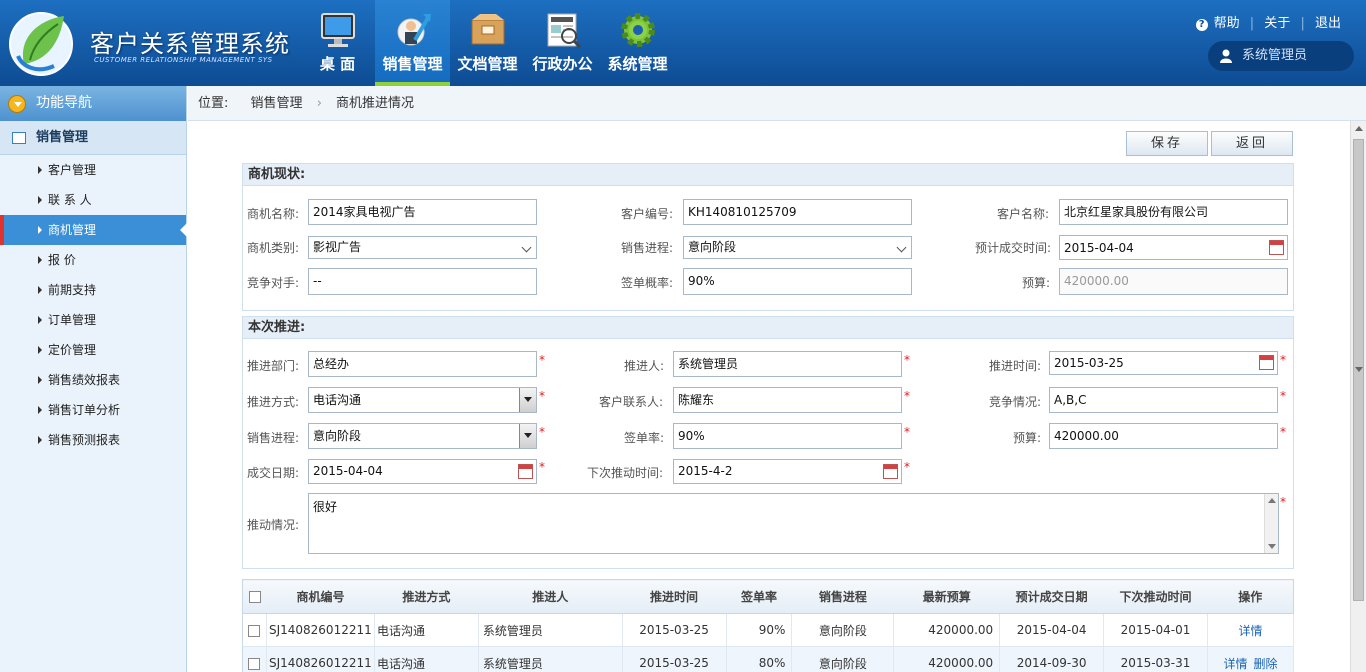 Image resolution: width=1366 pixels, height=672 pixels. Describe the element at coordinates (768, 175) in the screenshot. I see `status-panel-title: 商机现状:` at that location.